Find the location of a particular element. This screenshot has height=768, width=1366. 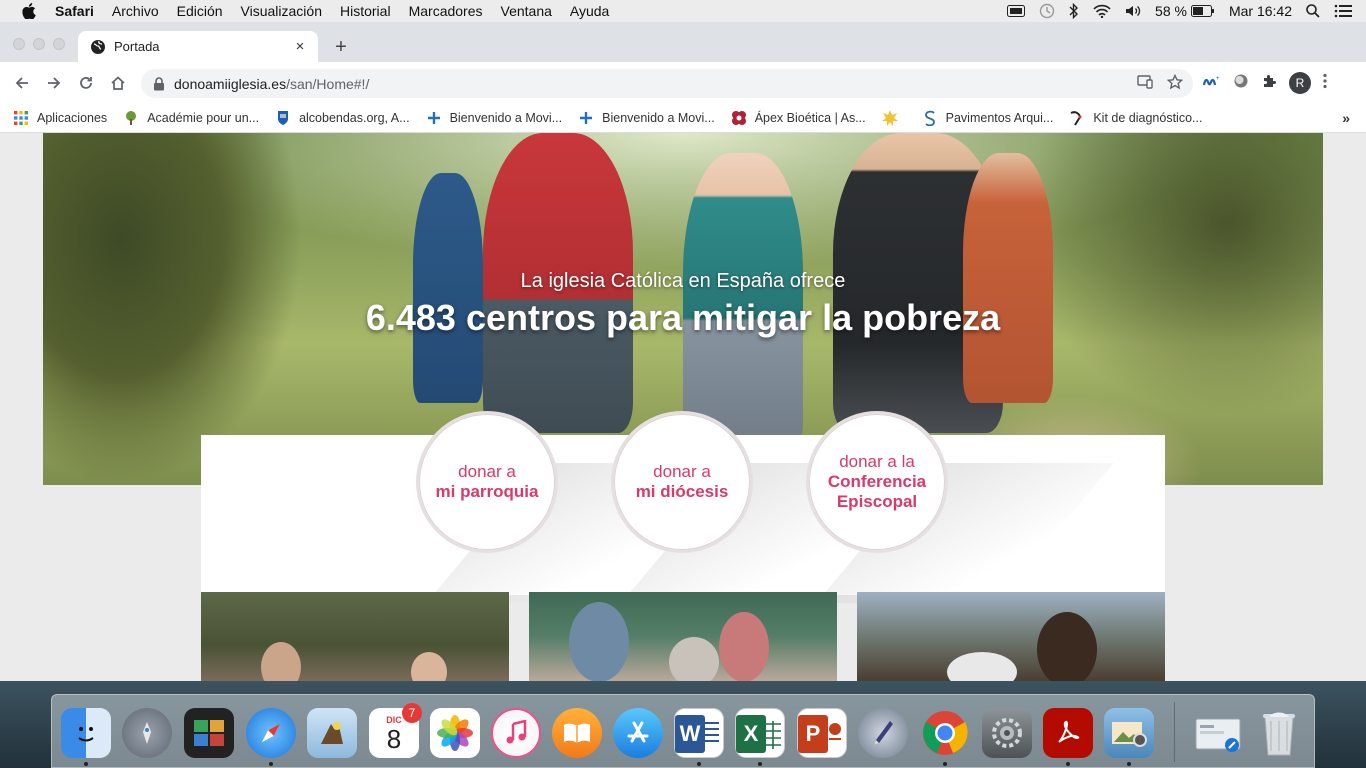

finder-icon is located at coordinates (86, 733).